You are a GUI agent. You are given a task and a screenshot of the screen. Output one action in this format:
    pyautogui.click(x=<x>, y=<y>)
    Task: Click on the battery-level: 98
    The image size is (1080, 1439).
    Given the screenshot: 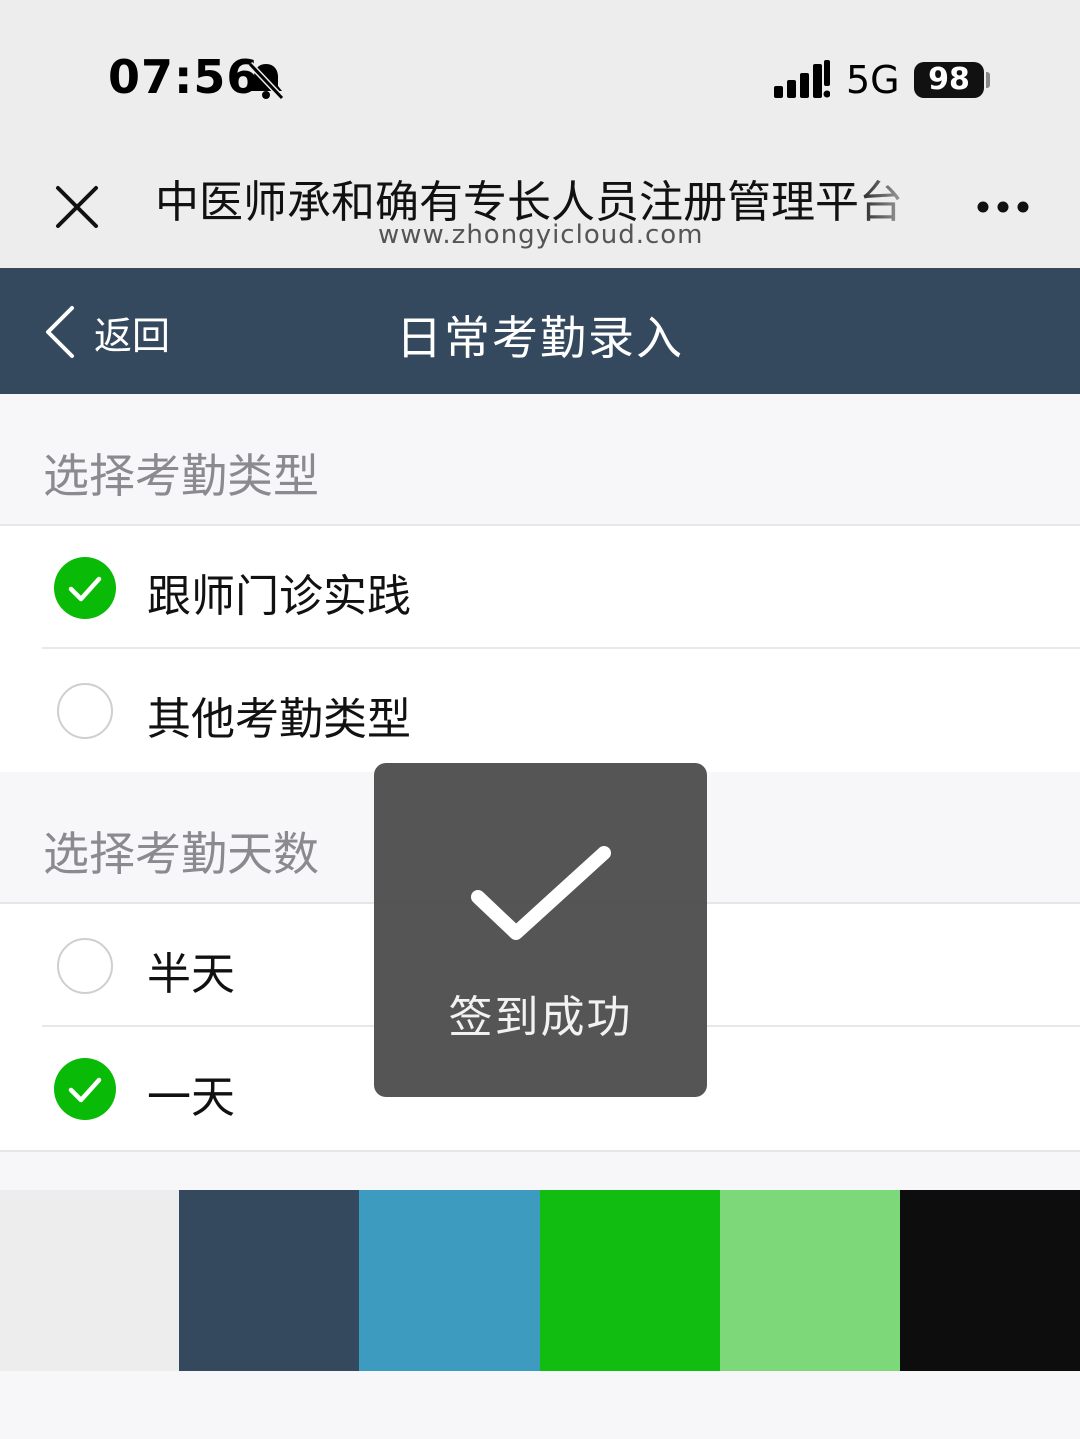 What is the action you would take?
    pyautogui.click(x=949, y=79)
    